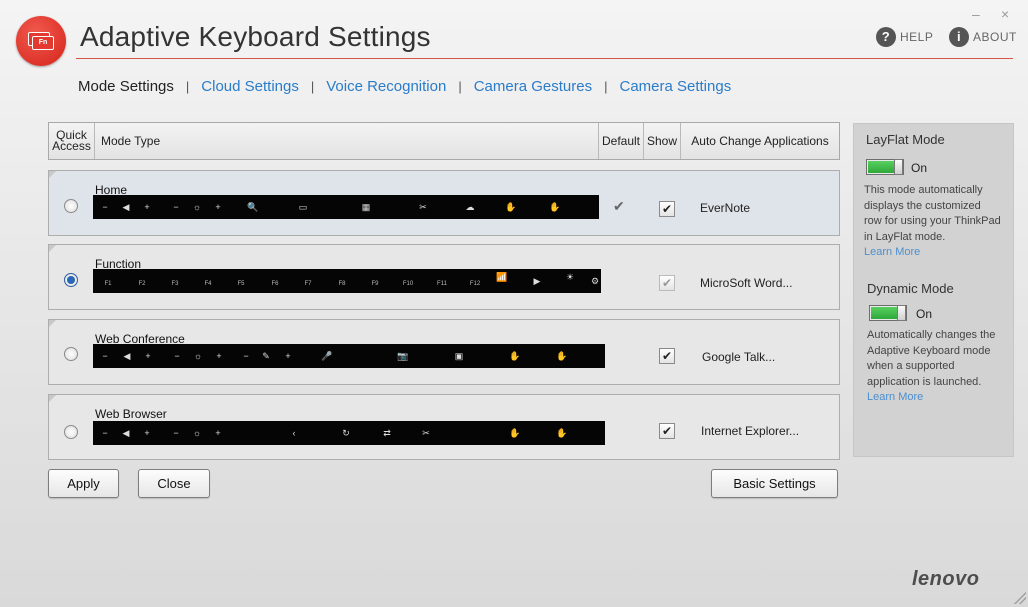 The width and height of the screenshot is (1028, 607). I want to click on snipping-tool-icon: ✂, so click(426, 433).